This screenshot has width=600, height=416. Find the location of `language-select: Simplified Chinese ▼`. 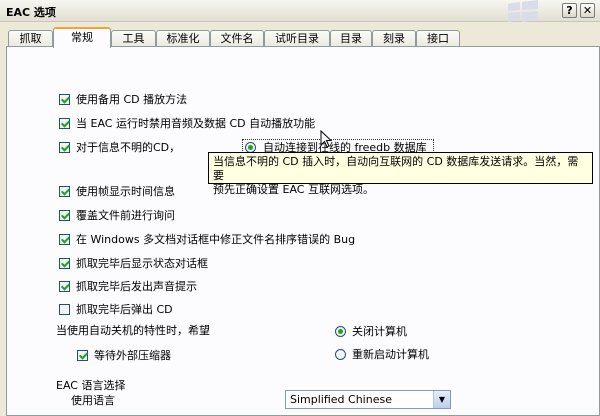

language-select: Simplified Chinese ▼ is located at coordinates (368, 399).